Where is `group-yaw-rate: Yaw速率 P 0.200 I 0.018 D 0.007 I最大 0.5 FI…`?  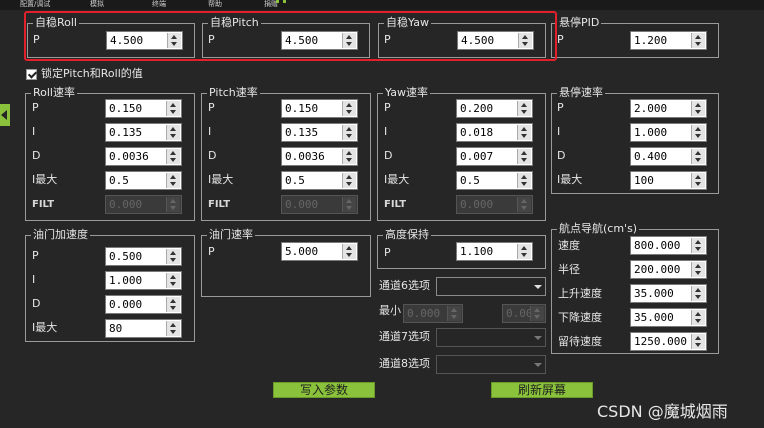
group-yaw-rate: Yaw速率 P 0.200 I 0.018 D 0.007 I最大 0.5 FI… is located at coordinates (461, 153).